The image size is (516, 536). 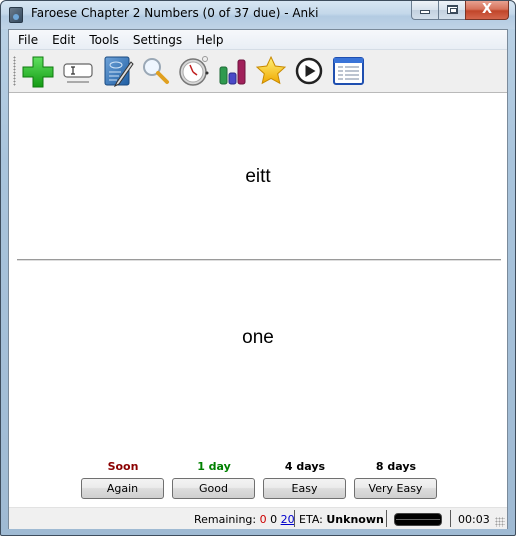 What do you see at coordinates (311, 519) in the screenshot?
I see `eta-label: ETA:` at bounding box center [311, 519].